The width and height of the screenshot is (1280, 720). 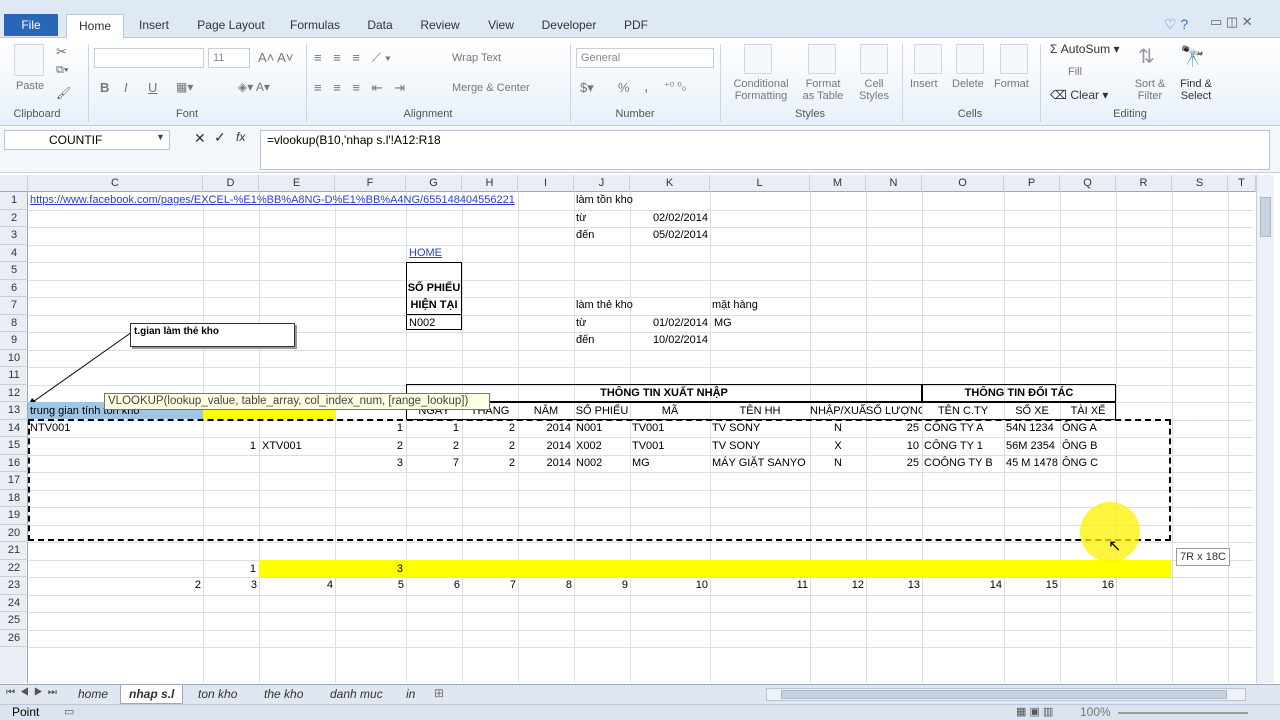 What do you see at coordinates (275, 57) in the screenshot?
I see `grow-font-icon: A˄ A˅` at bounding box center [275, 57].